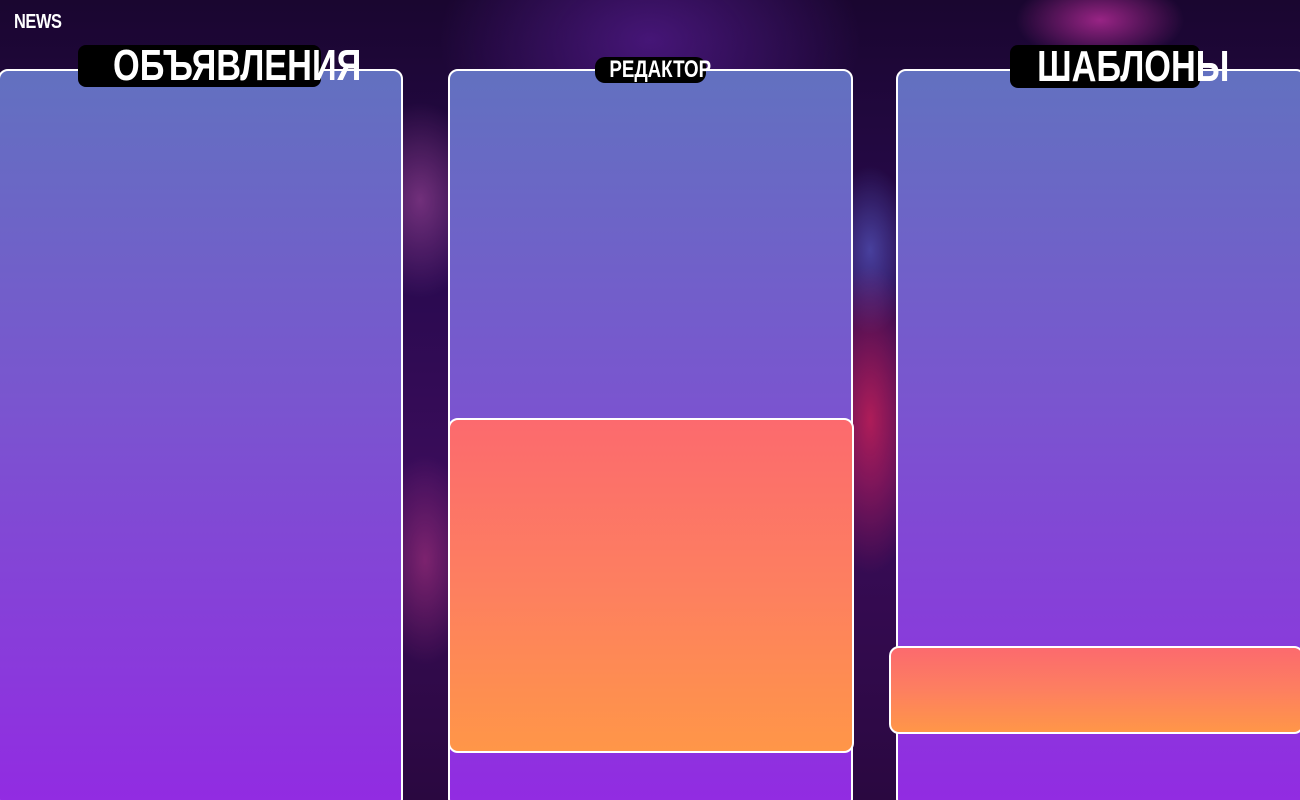 This screenshot has width=1300, height=800. What do you see at coordinates (660, 69) in the screenshot?
I see `editor-title-label: РЕДАКТОР` at bounding box center [660, 69].